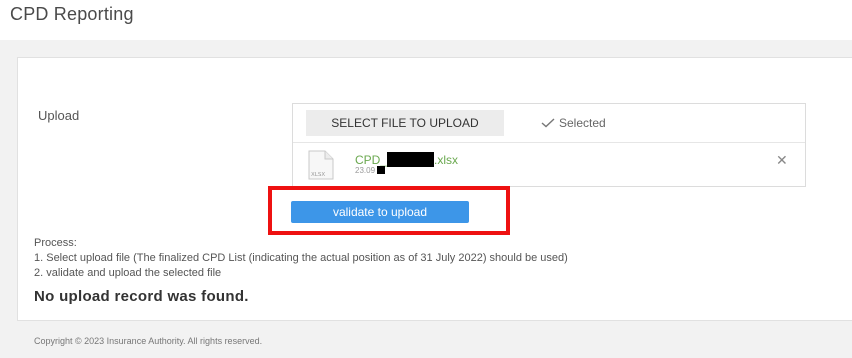 Image resolution: width=852 pixels, height=358 pixels. I want to click on divider, so click(549, 142).